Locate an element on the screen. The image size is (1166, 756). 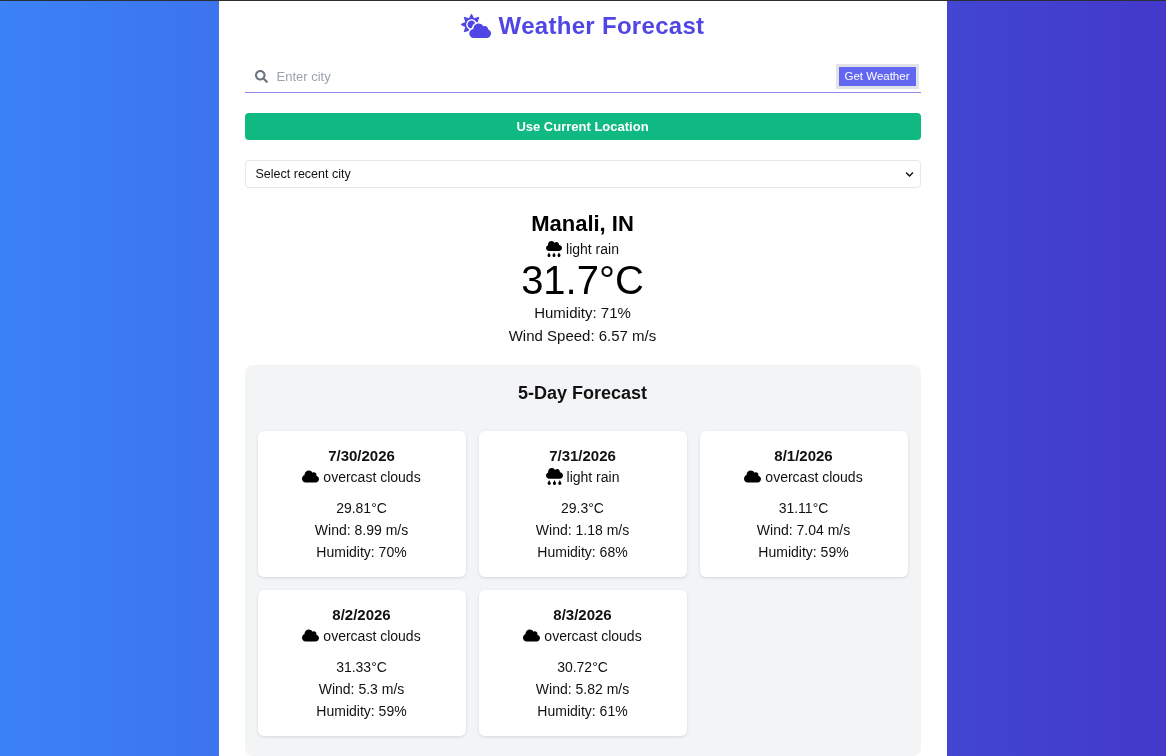
recent-city-select: Select recent city is located at coordinates (582, 174).